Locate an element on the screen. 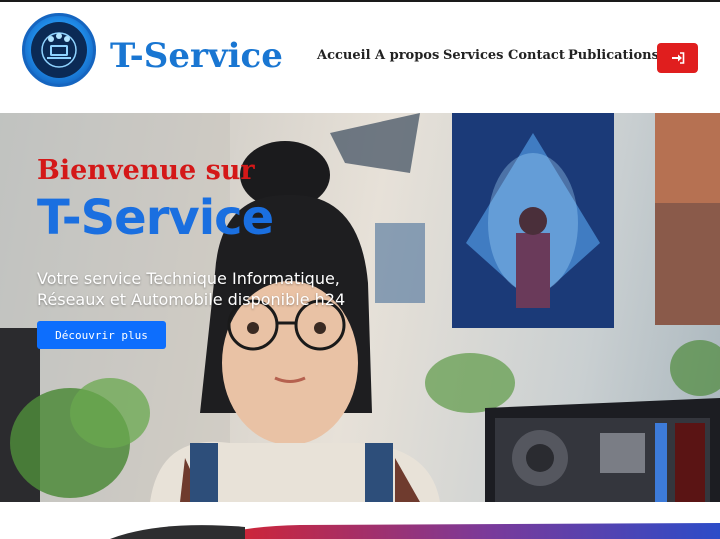 This screenshot has height=539, width=720. login-button is located at coordinates (677, 58).